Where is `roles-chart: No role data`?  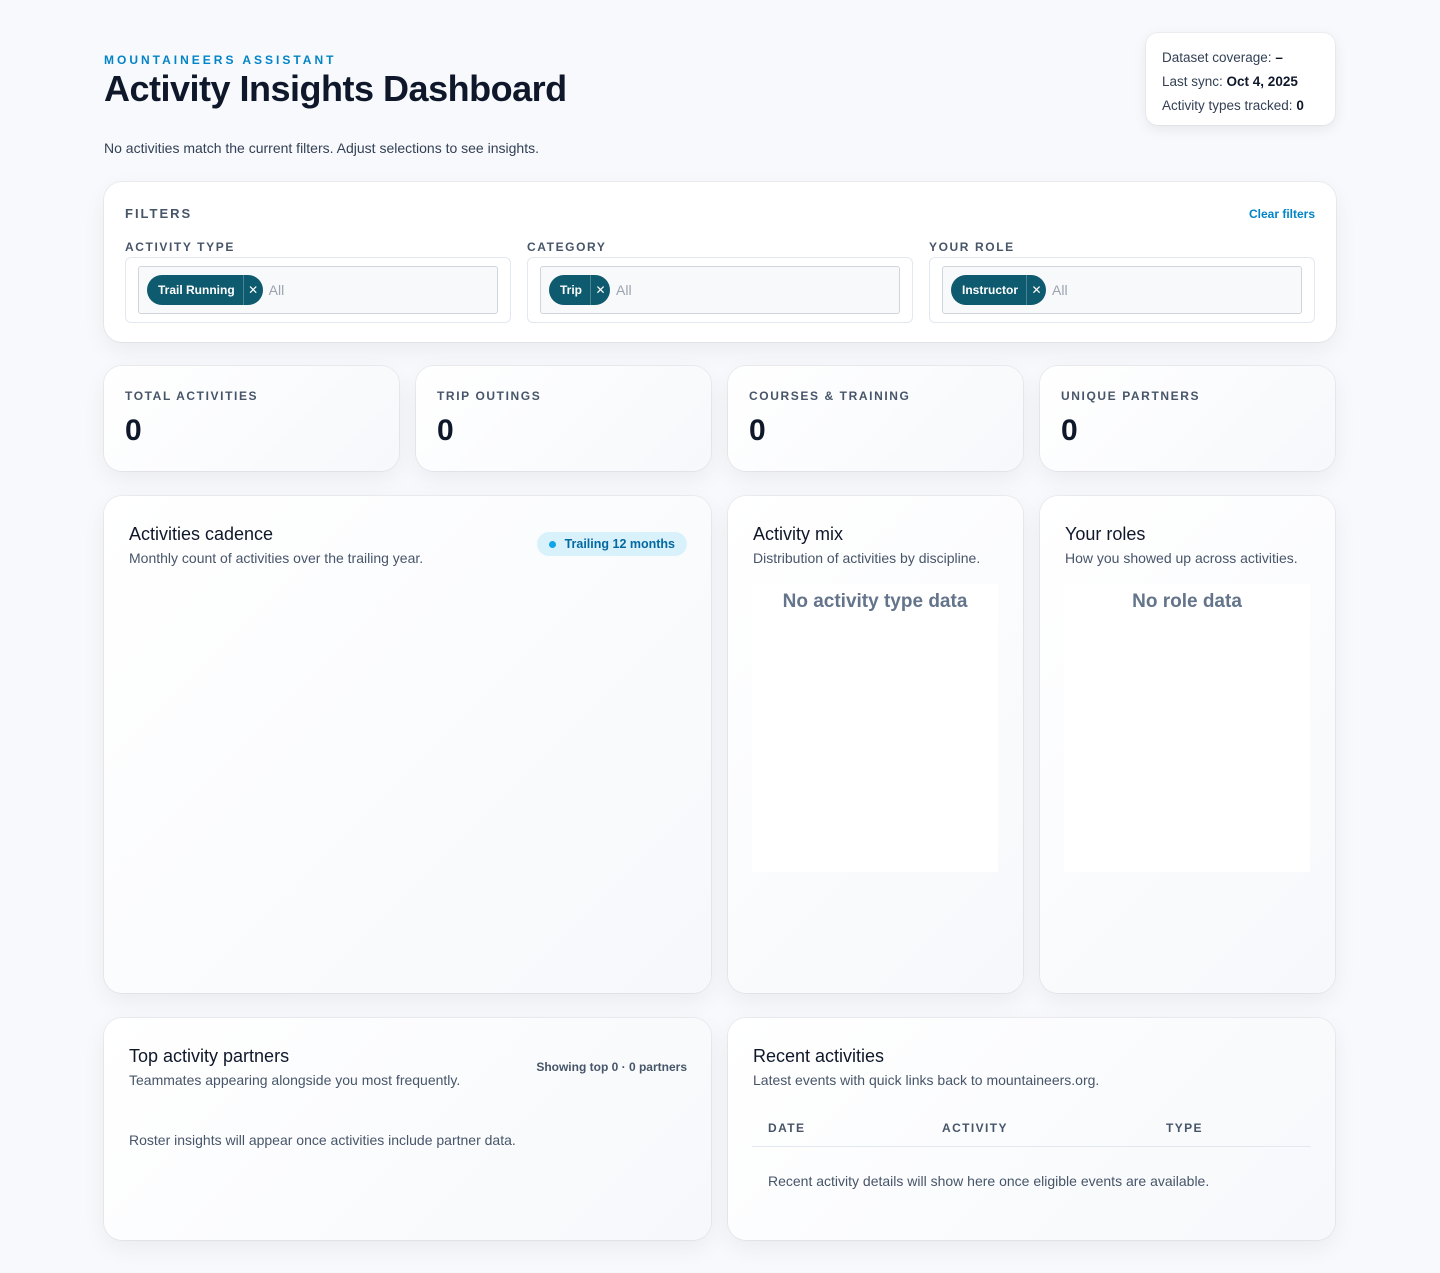 roles-chart: No role data is located at coordinates (1187, 728).